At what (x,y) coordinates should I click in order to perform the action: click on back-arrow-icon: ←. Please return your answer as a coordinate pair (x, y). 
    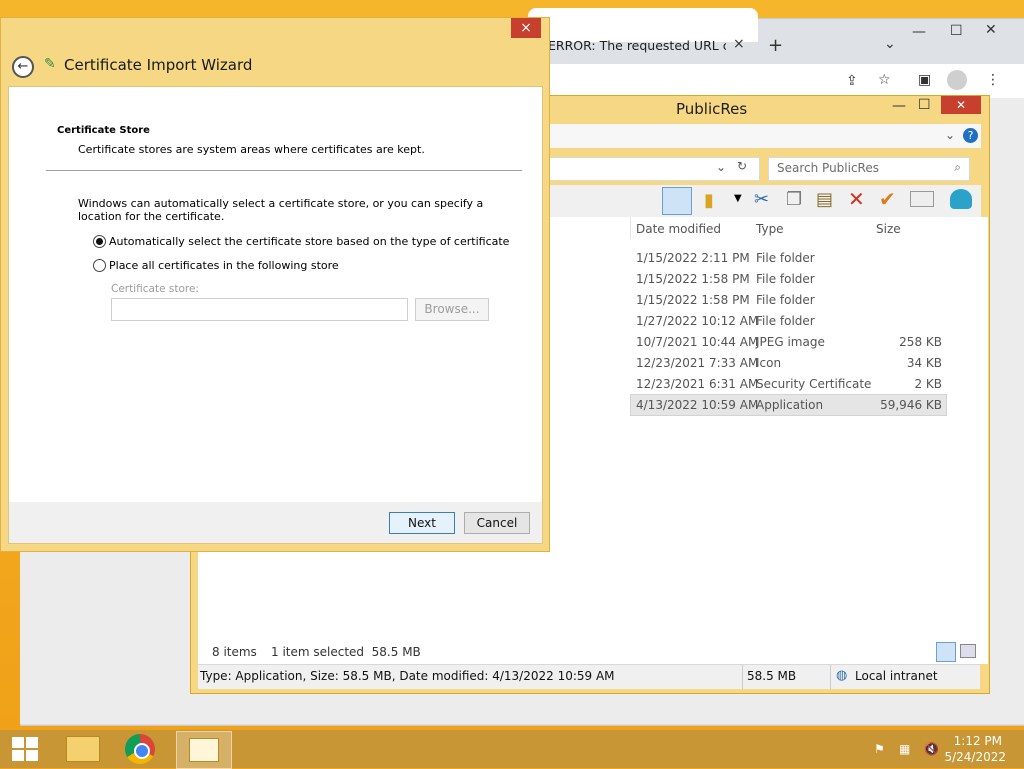
    Looking at the image, I should click on (23, 67).